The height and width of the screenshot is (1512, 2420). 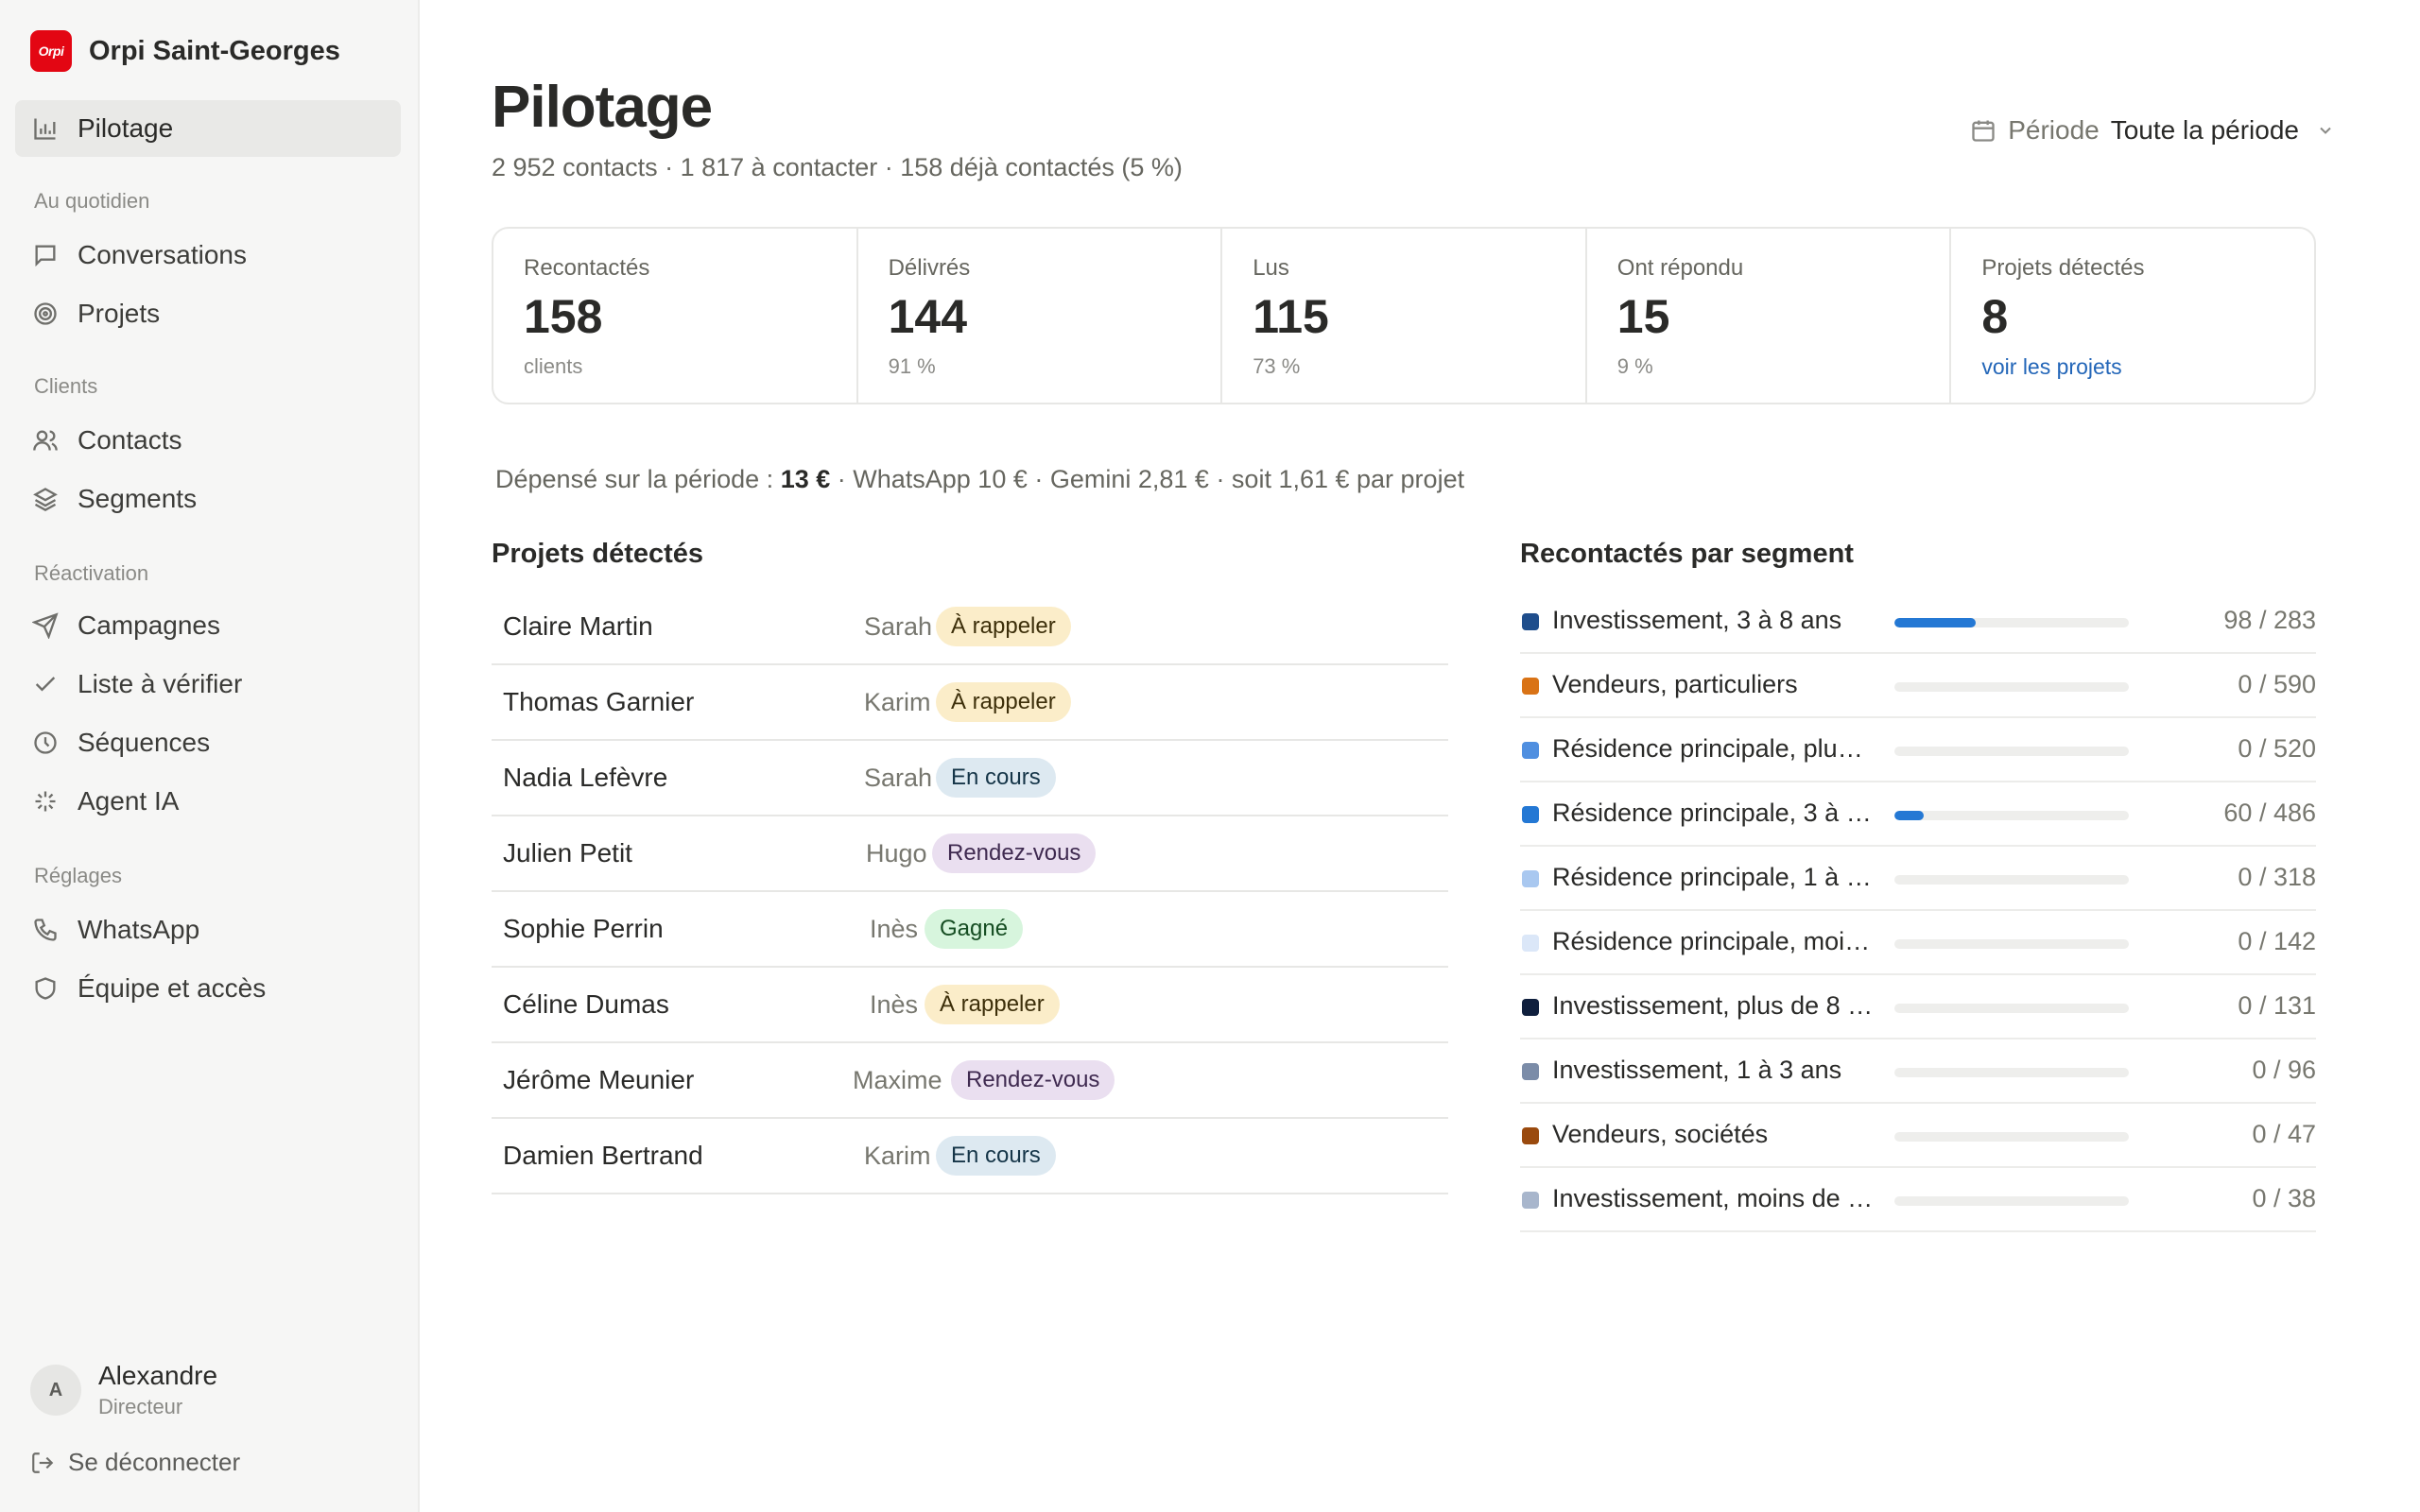 What do you see at coordinates (1697, 620) in the screenshot?
I see `segment-name: Investissement, 3 à 8 ans` at bounding box center [1697, 620].